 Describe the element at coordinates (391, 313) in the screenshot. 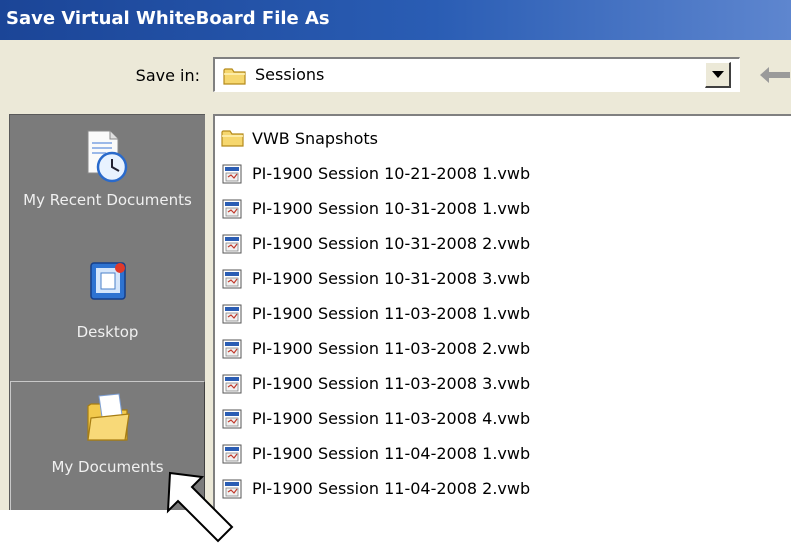

I see `file-name: PI-1900 Session 11-03-2008 1.vwb` at that location.